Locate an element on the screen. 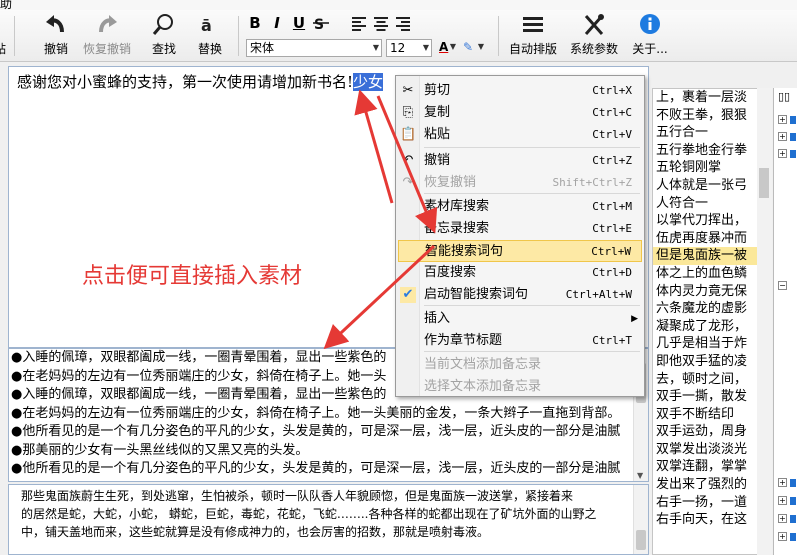 The width and height of the screenshot is (797, 555). context-menu-item: 当前文档添加备忘录 is located at coordinates (520, 365).